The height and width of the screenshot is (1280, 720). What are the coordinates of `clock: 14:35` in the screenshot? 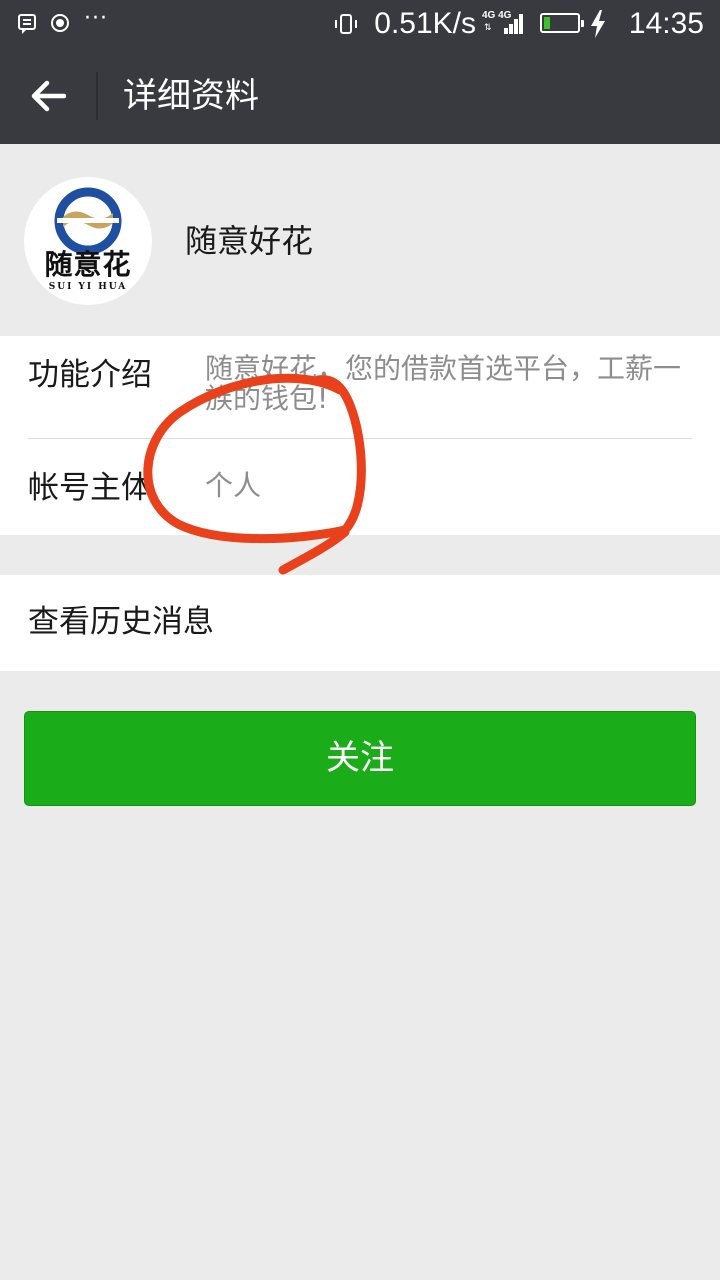 It's located at (666, 23).